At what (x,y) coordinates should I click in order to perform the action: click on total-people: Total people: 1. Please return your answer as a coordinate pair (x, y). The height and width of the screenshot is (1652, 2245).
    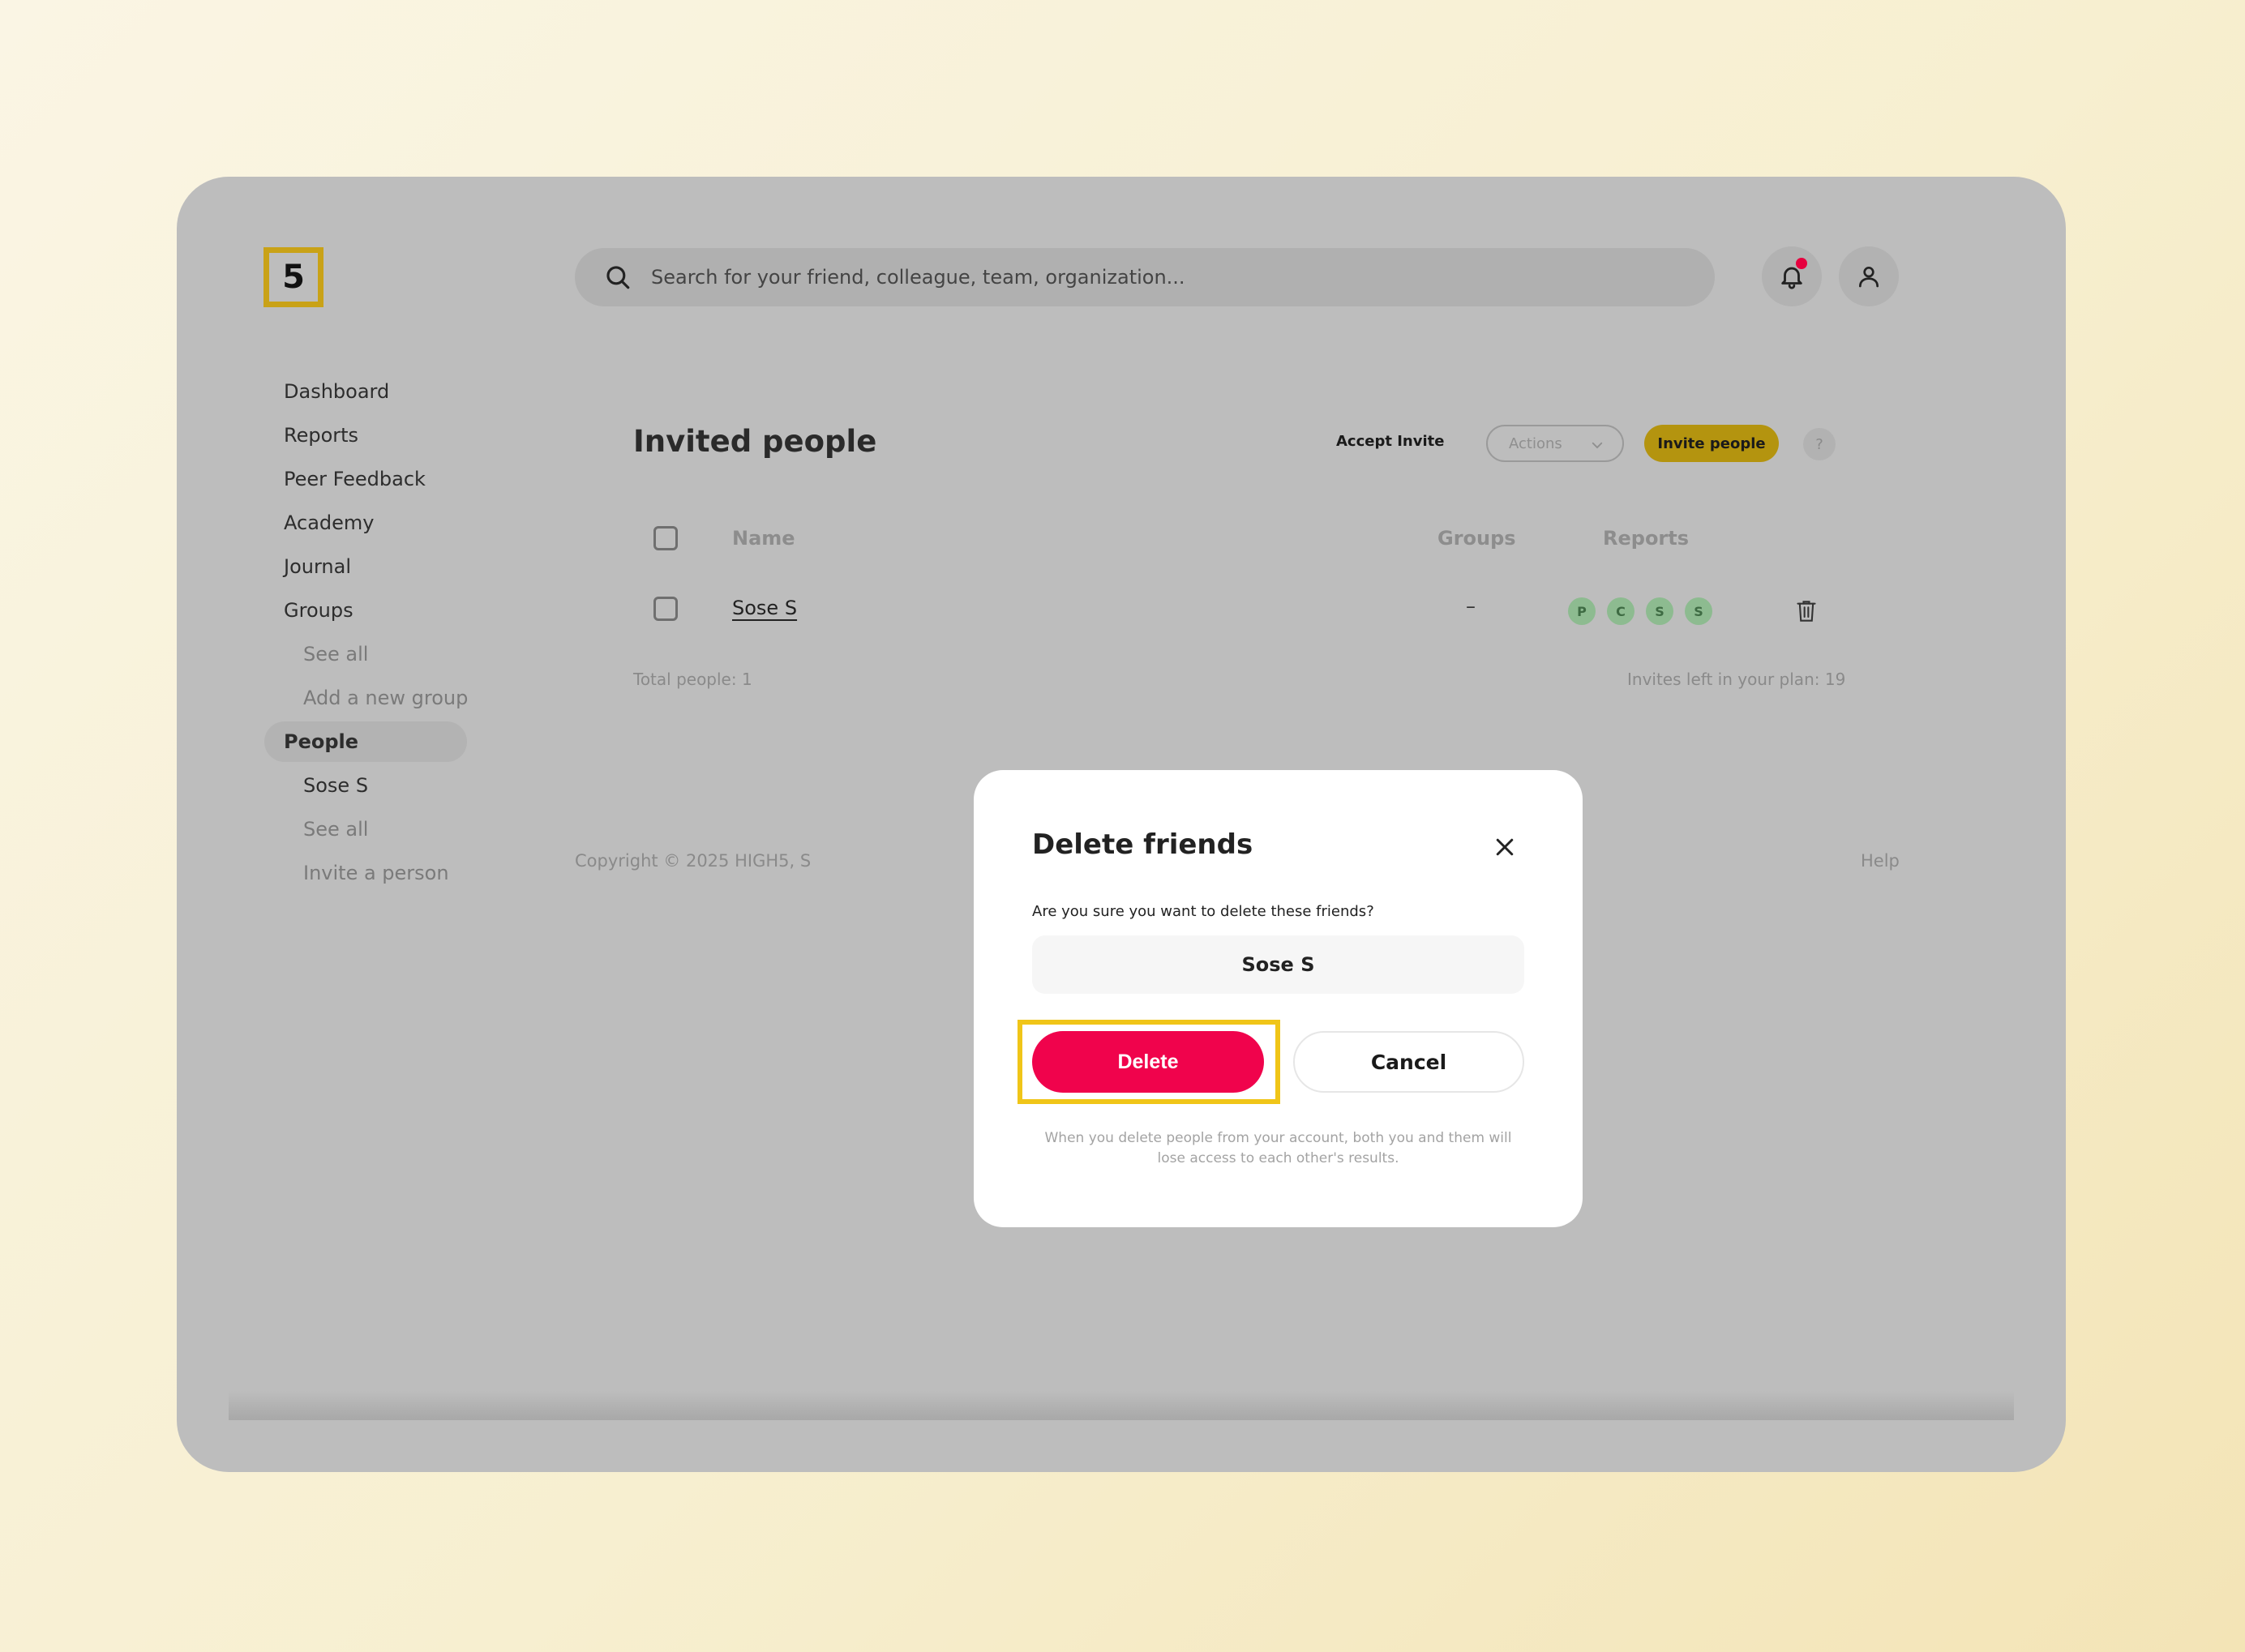
    Looking at the image, I should click on (692, 680).